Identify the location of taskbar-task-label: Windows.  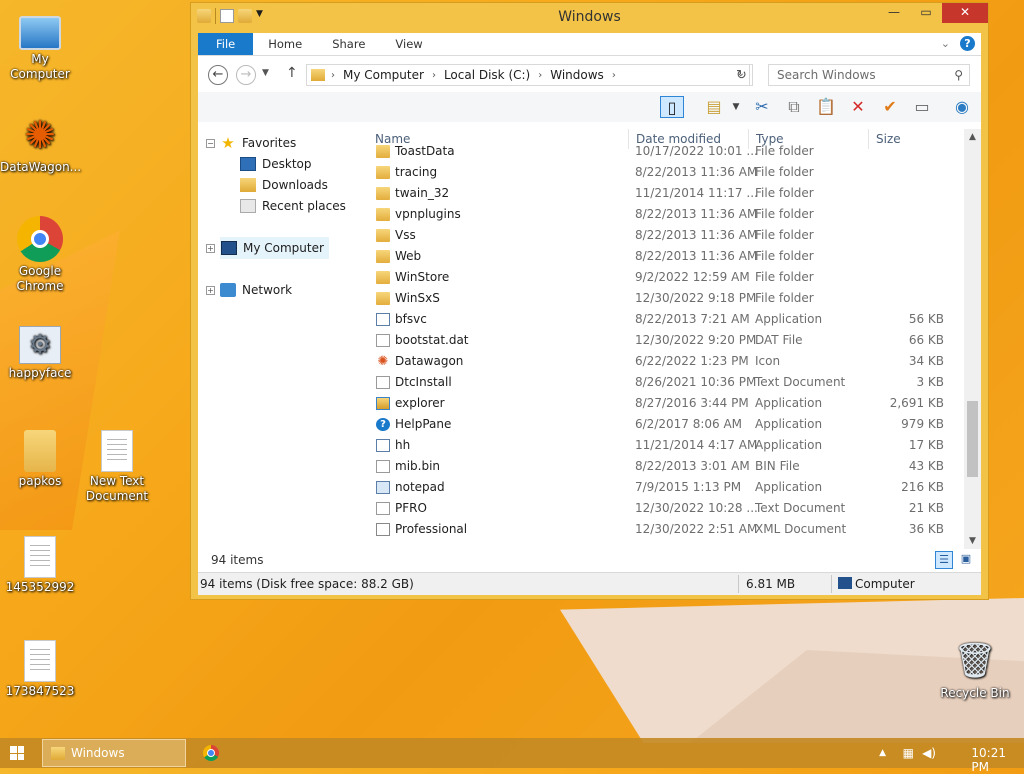
(98, 753).